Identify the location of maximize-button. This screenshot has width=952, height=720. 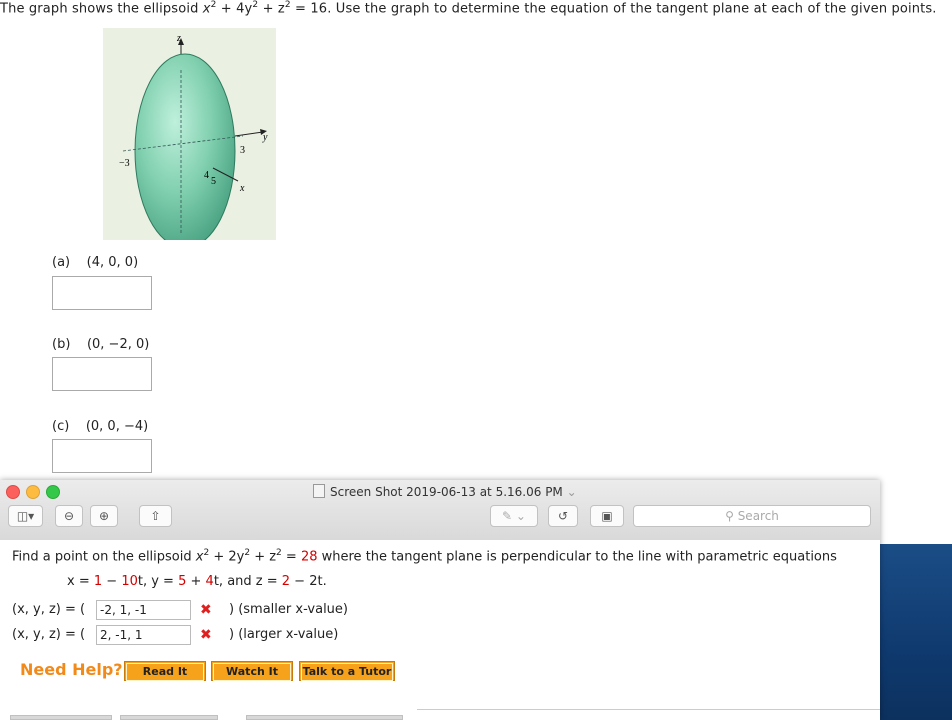
(53, 492).